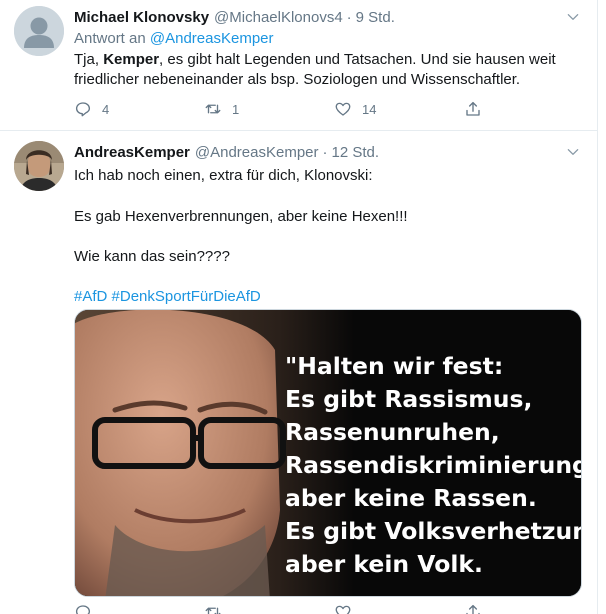 The width and height of the screenshot is (606, 614). What do you see at coordinates (409, 399) in the screenshot?
I see `quote-line: Es gibt Rassismus,` at bounding box center [409, 399].